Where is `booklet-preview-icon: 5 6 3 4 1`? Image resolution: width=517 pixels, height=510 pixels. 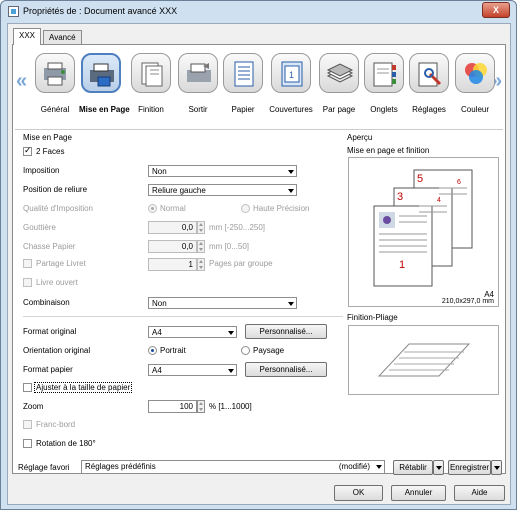
booklet-preview-icon: 5 6 3 4 1 is located at coordinates (423, 228).